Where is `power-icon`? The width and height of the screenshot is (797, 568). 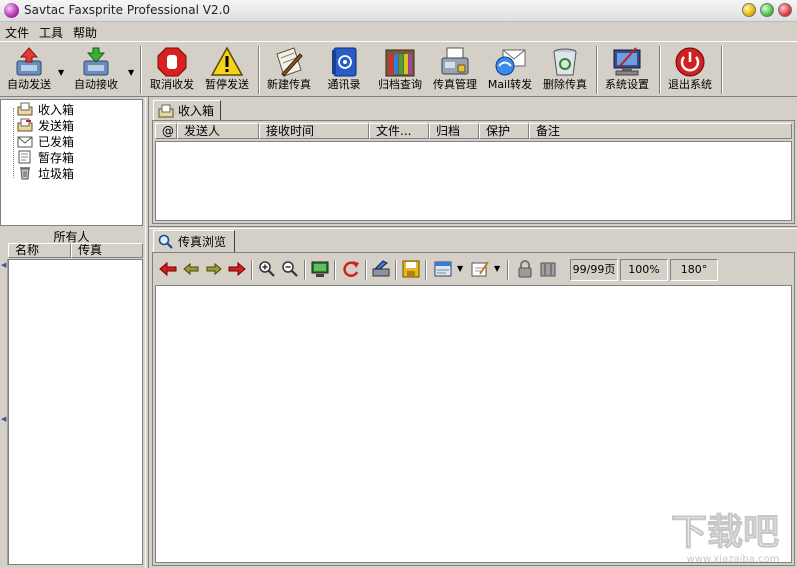
power-icon is located at coordinates (690, 62).